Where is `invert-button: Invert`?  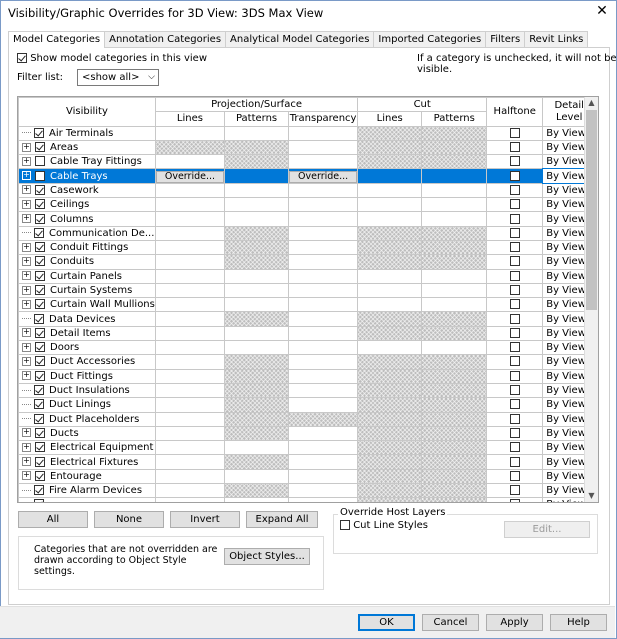
invert-button: Invert is located at coordinates (205, 519).